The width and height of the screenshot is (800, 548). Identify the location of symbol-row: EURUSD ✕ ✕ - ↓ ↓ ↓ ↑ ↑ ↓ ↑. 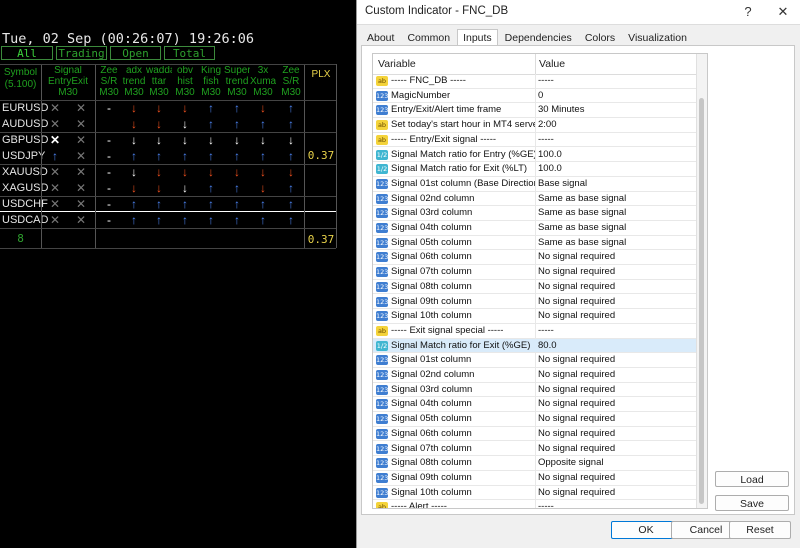
(168, 108).